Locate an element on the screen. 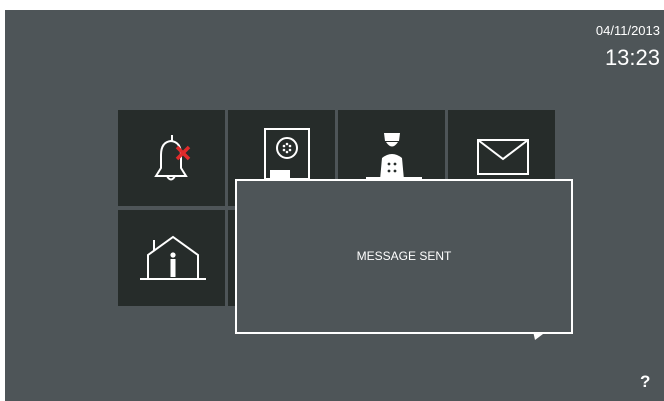  popup-message: MESSAGE SENT is located at coordinates (404, 256).